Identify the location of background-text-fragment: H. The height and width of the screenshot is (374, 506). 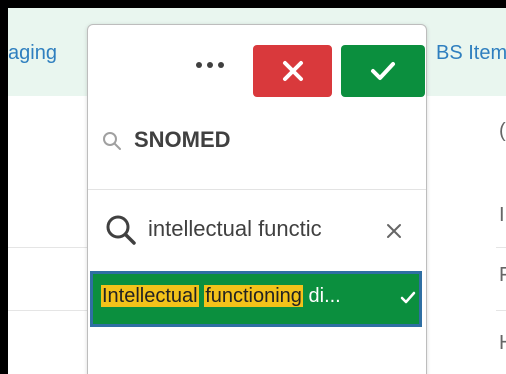
(502, 343).